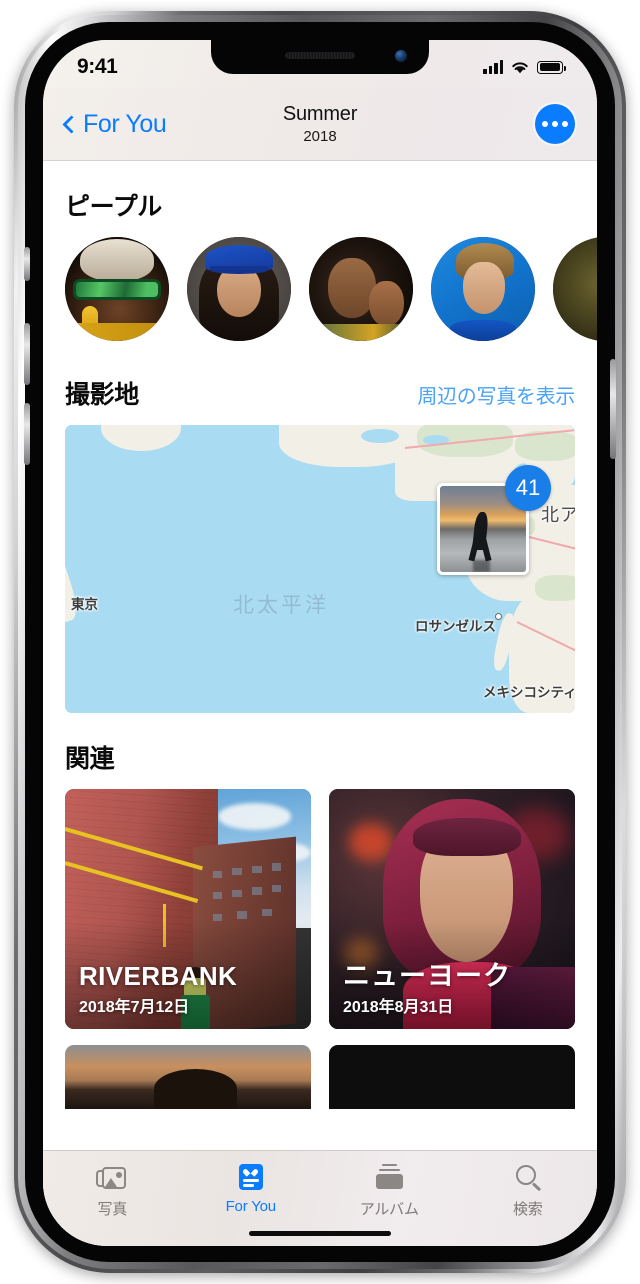 The height and width of the screenshot is (1284, 640). I want to click on related-section-header: 関連, so click(320, 751).